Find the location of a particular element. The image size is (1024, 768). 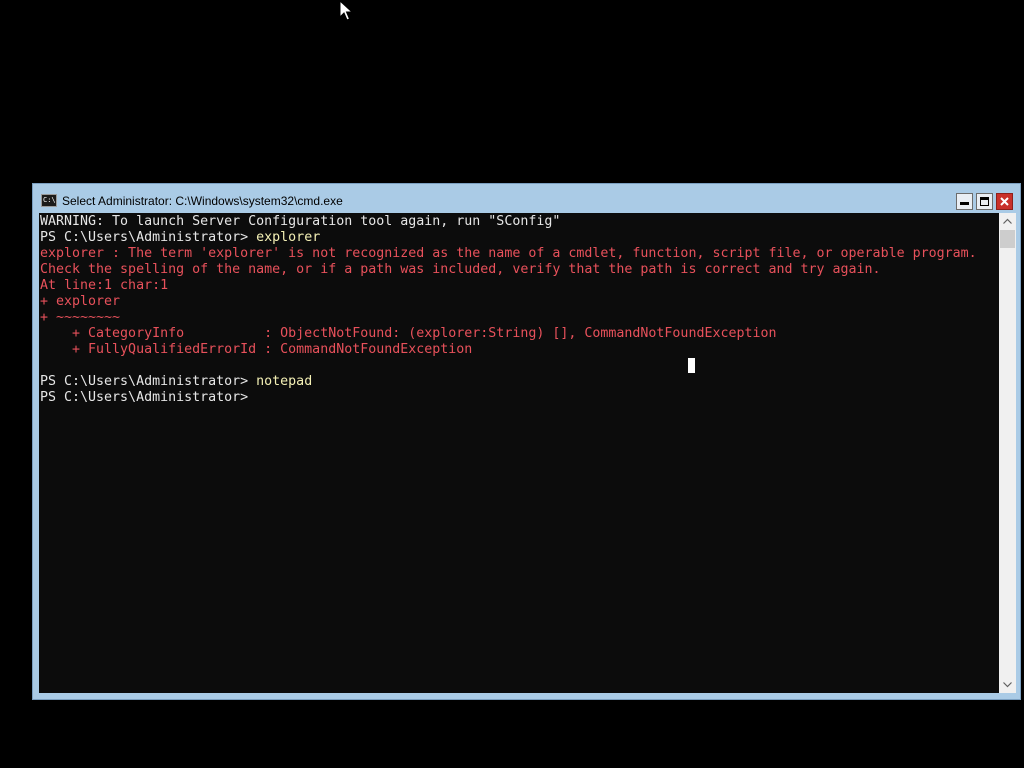

console-error-text: At line:1 char:1 is located at coordinates (104, 285).